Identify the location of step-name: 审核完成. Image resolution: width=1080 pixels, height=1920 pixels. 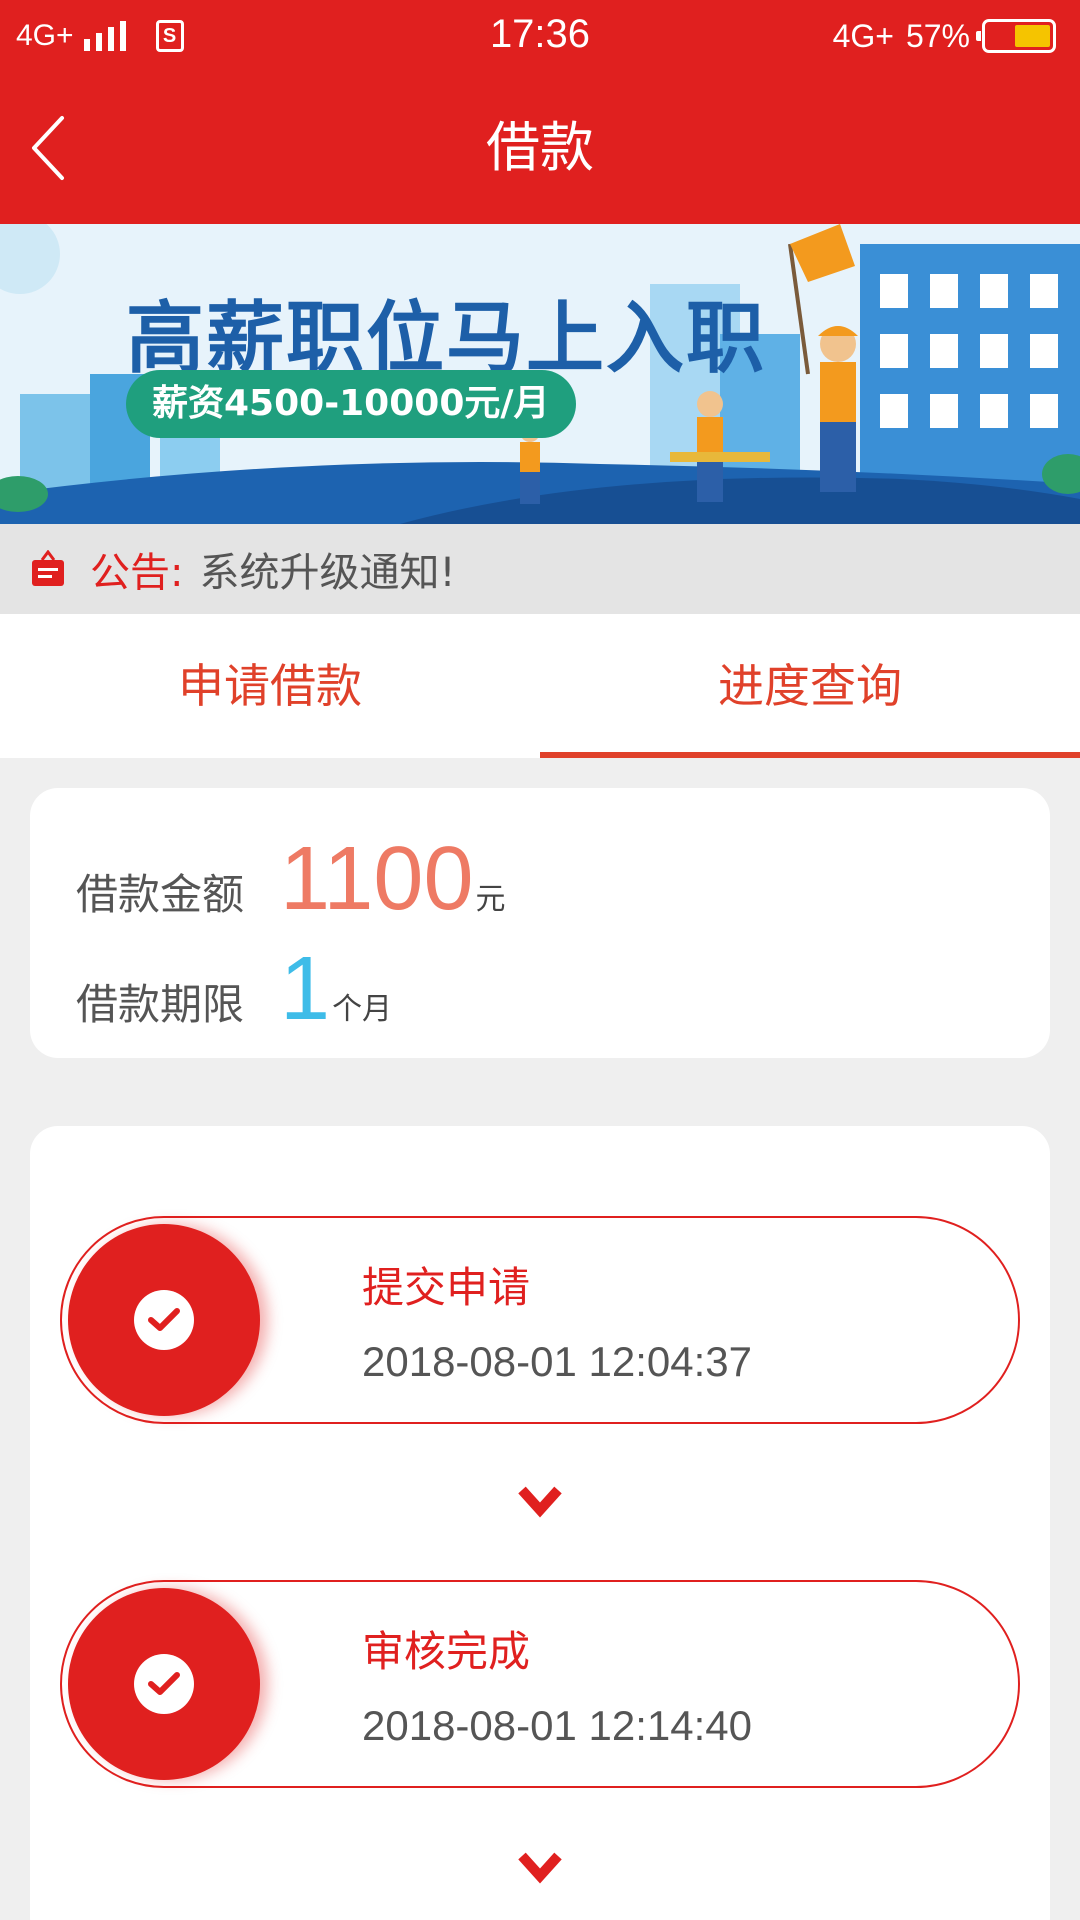
(446, 1651).